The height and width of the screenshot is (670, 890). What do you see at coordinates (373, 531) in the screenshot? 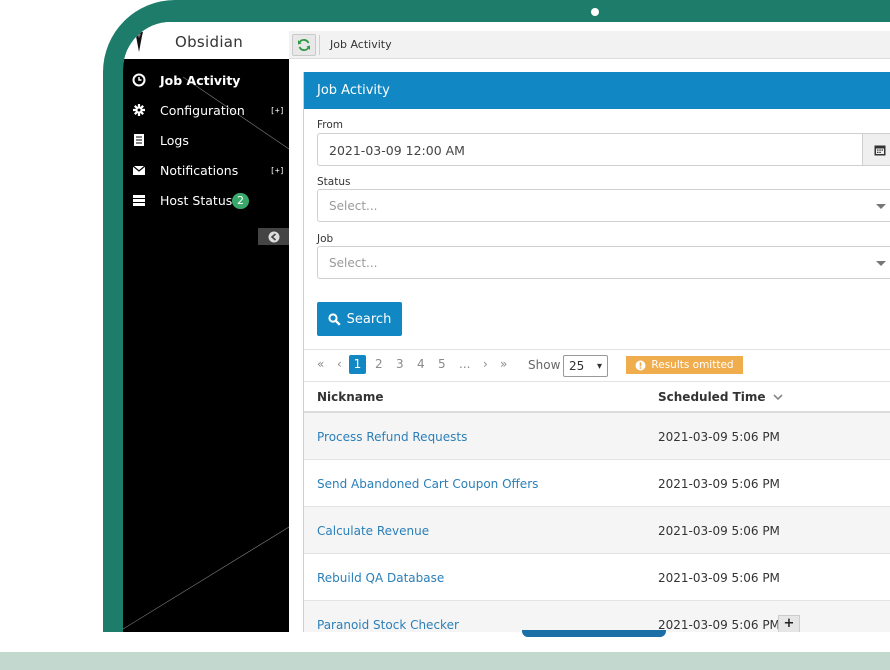
I see `job-nickname-link: Calculate Revenue` at bounding box center [373, 531].